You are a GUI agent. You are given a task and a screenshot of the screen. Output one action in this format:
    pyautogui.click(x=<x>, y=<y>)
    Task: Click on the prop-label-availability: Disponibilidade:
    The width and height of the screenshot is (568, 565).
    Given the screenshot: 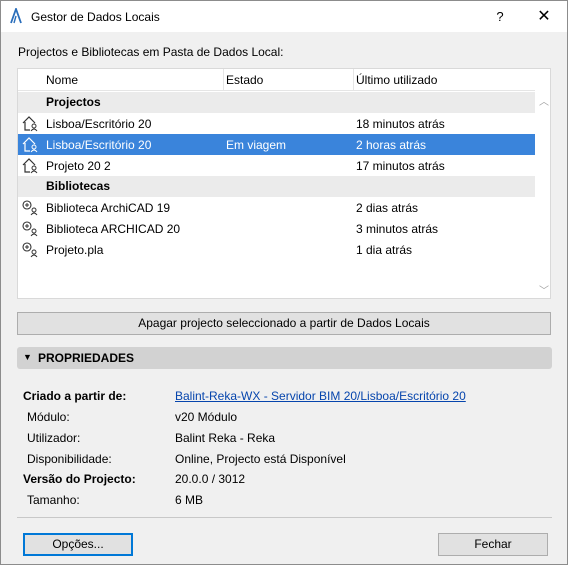 What is the action you would take?
    pyautogui.click(x=69, y=459)
    